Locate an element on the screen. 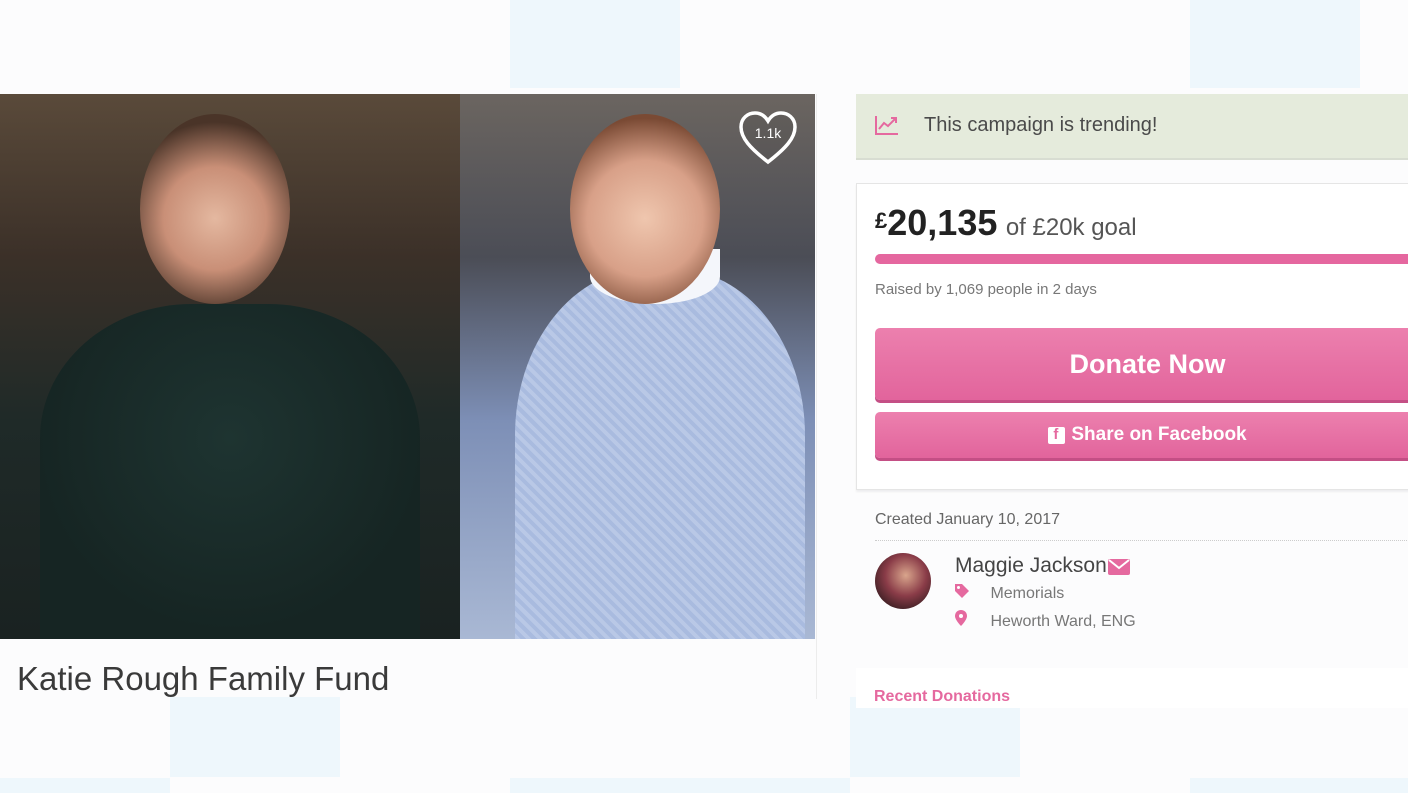 Image resolution: width=1408 pixels, height=793 pixels. created-date: Created January 10, 2017 is located at coordinates (968, 519).